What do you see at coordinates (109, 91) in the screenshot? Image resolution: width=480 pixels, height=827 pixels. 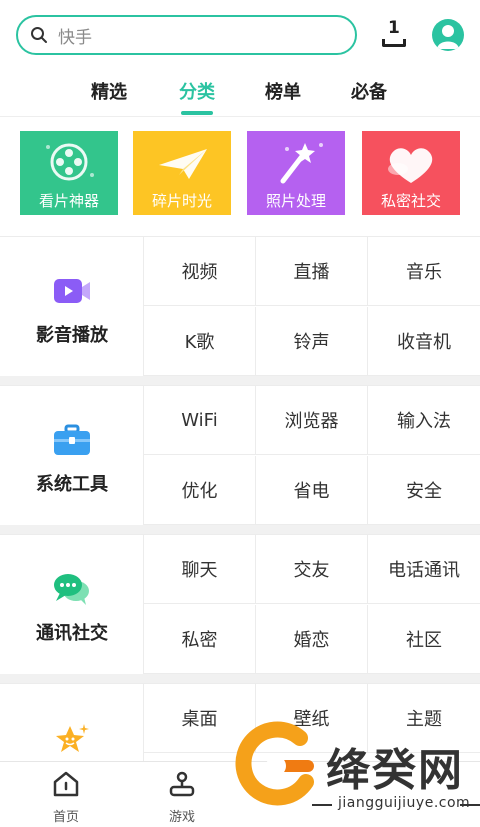 I see `tab-featured: 精选` at bounding box center [109, 91].